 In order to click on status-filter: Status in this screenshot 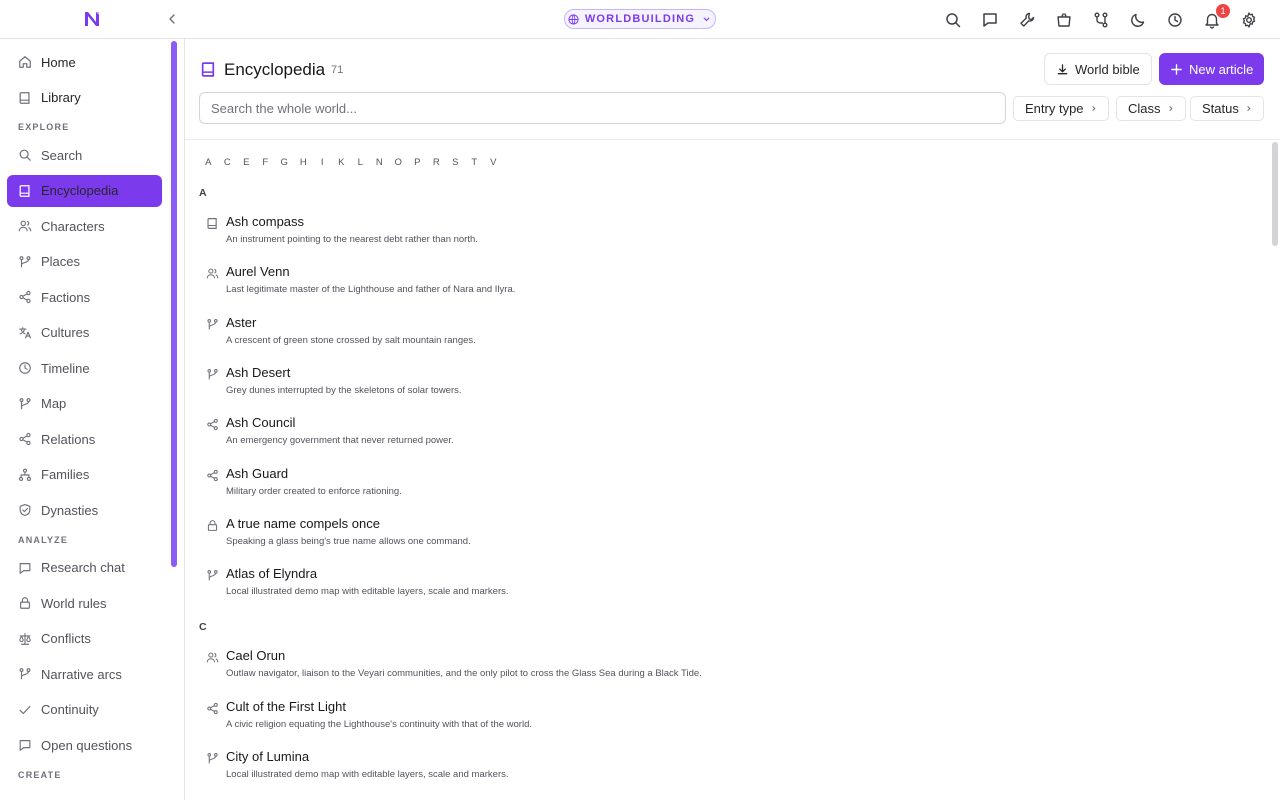, I will do `click(1227, 108)`.